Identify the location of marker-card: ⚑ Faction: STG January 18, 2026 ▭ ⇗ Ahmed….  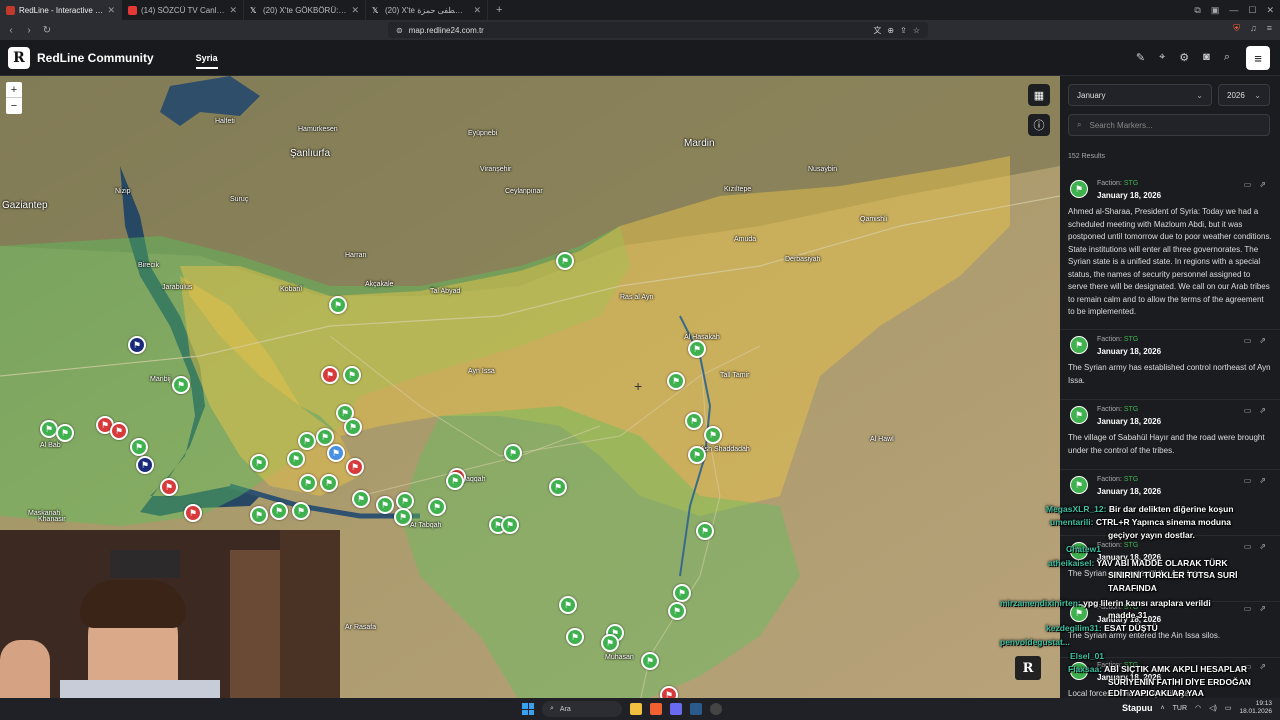
(1170, 254).